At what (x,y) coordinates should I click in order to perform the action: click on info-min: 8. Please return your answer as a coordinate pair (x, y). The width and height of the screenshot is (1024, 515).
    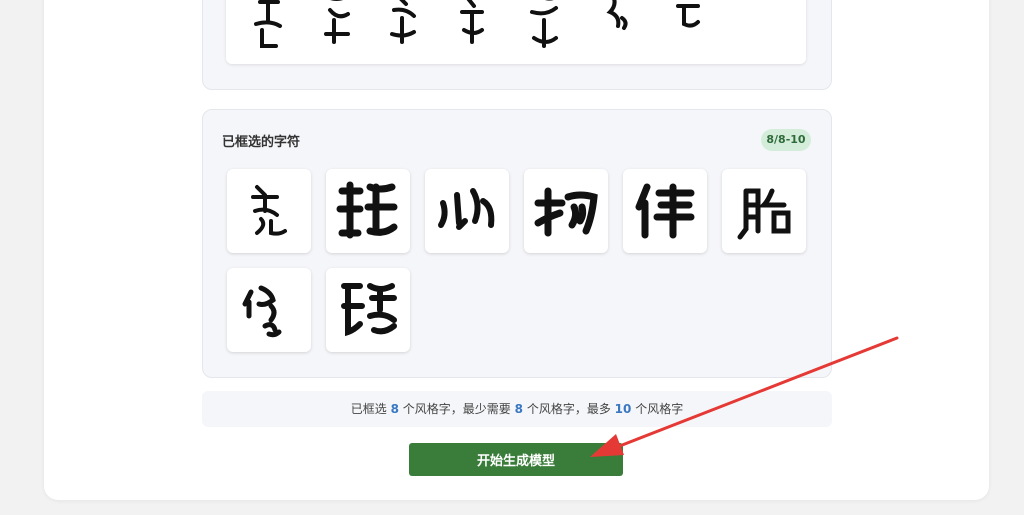
    Looking at the image, I should click on (518, 409).